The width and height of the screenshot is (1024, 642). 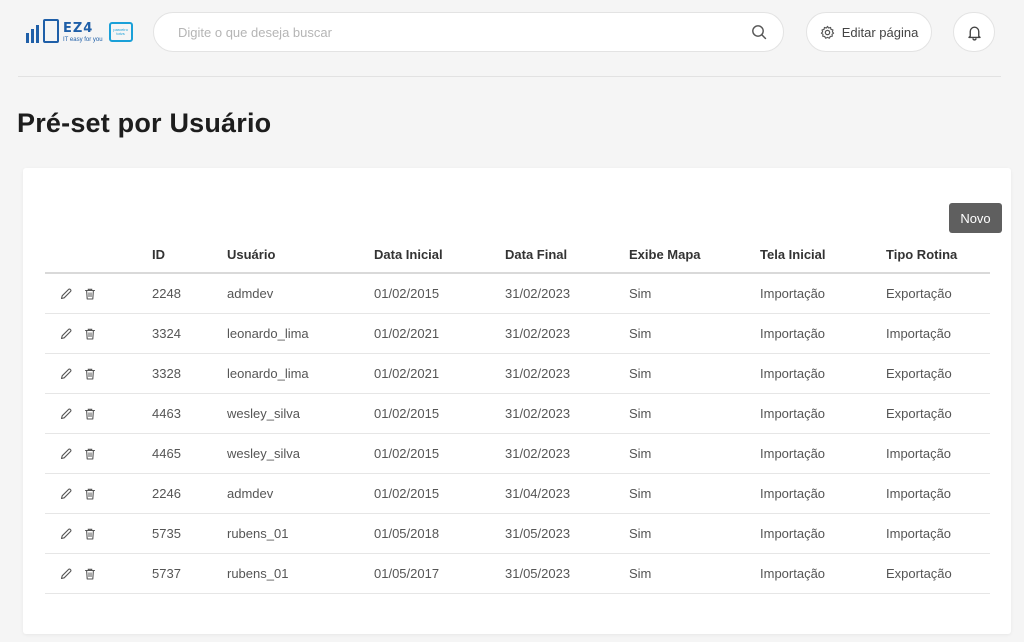 I want to click on column-header-tela-inicial: Tela Inicial, so click(x=823, y=255).